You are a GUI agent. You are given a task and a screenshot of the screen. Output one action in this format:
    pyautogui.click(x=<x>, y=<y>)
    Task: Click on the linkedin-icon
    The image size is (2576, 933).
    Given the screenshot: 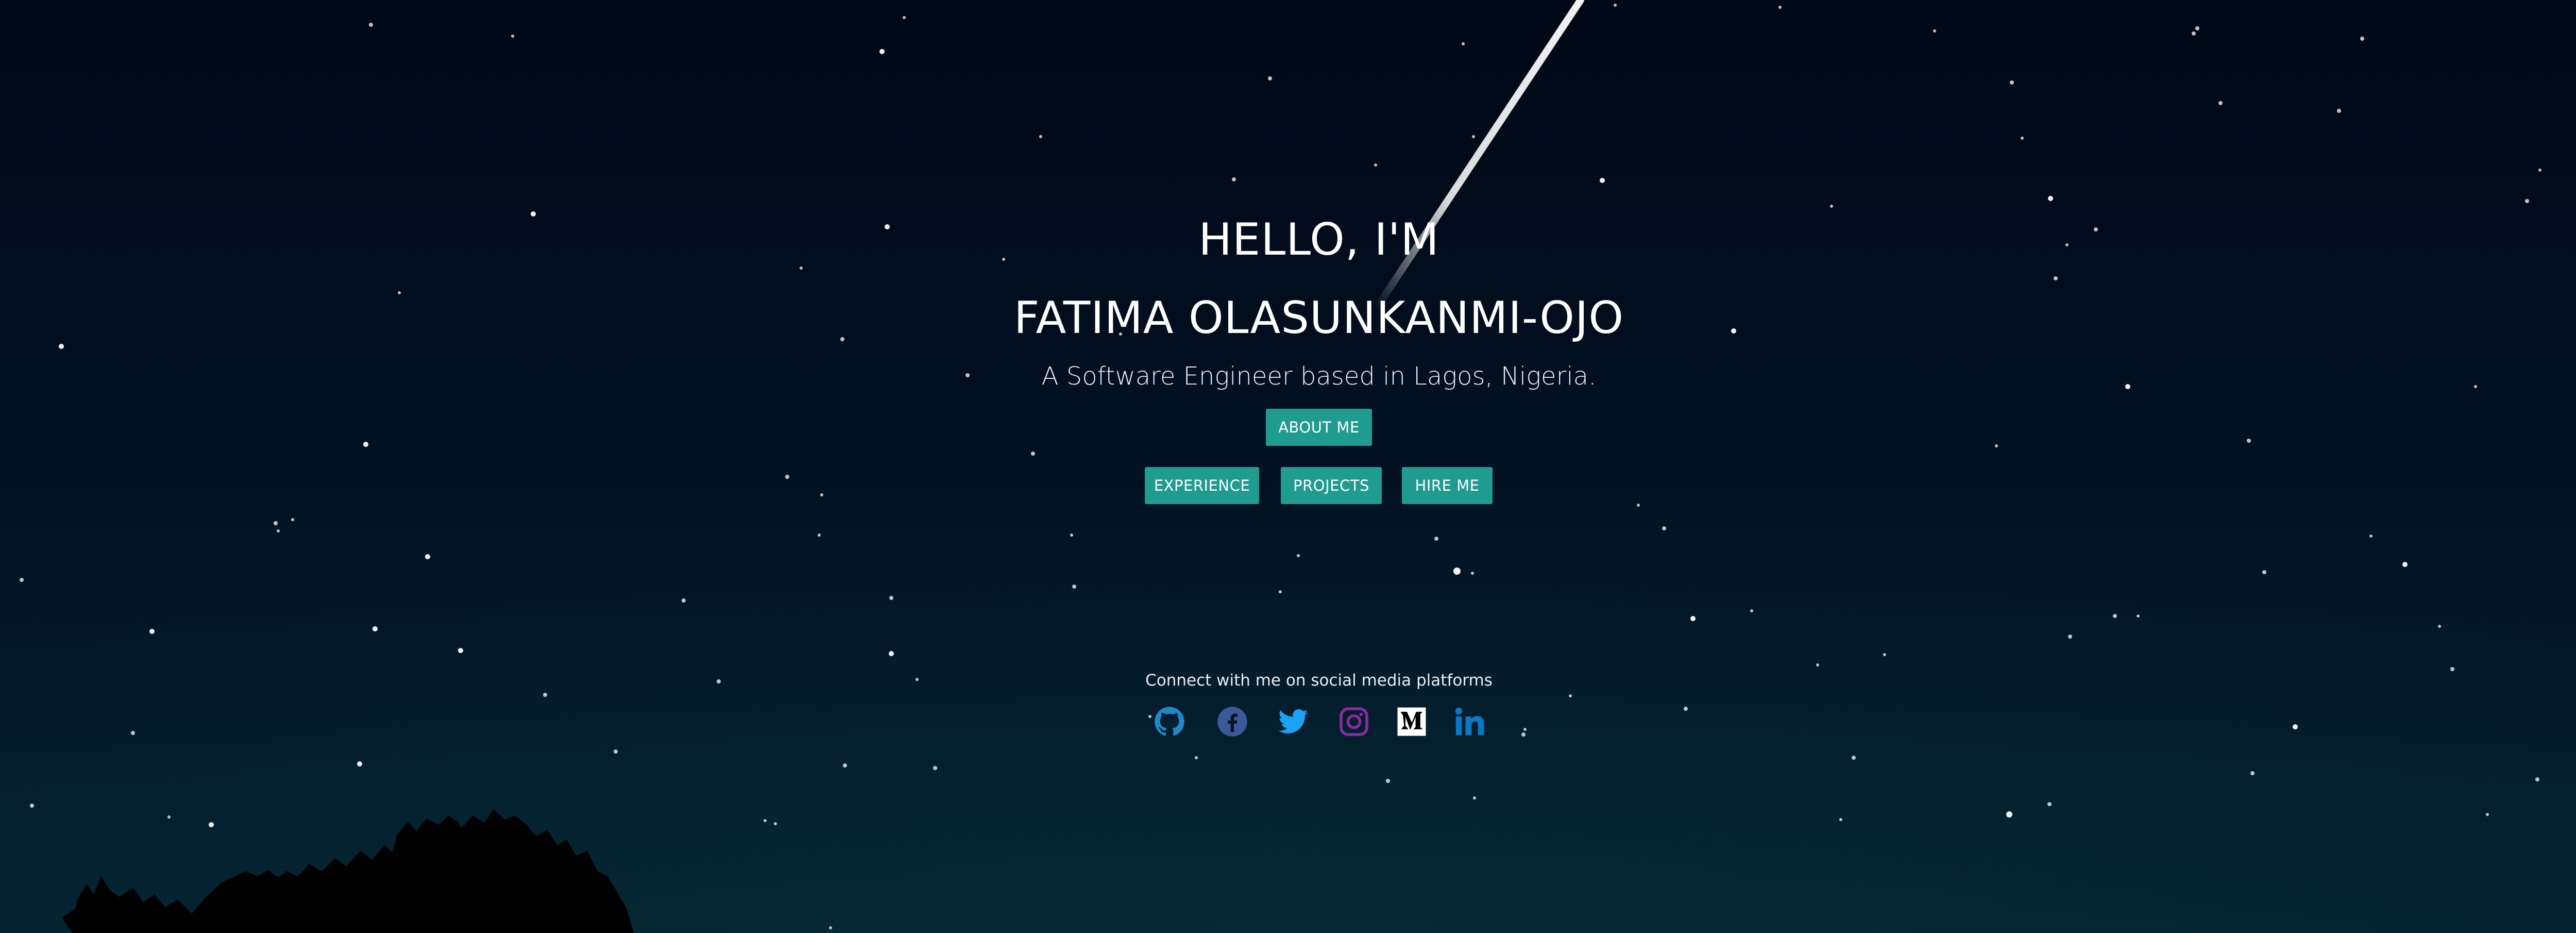 What is the action you would take?
    pyautogui.click(x=1470, y=722)
    